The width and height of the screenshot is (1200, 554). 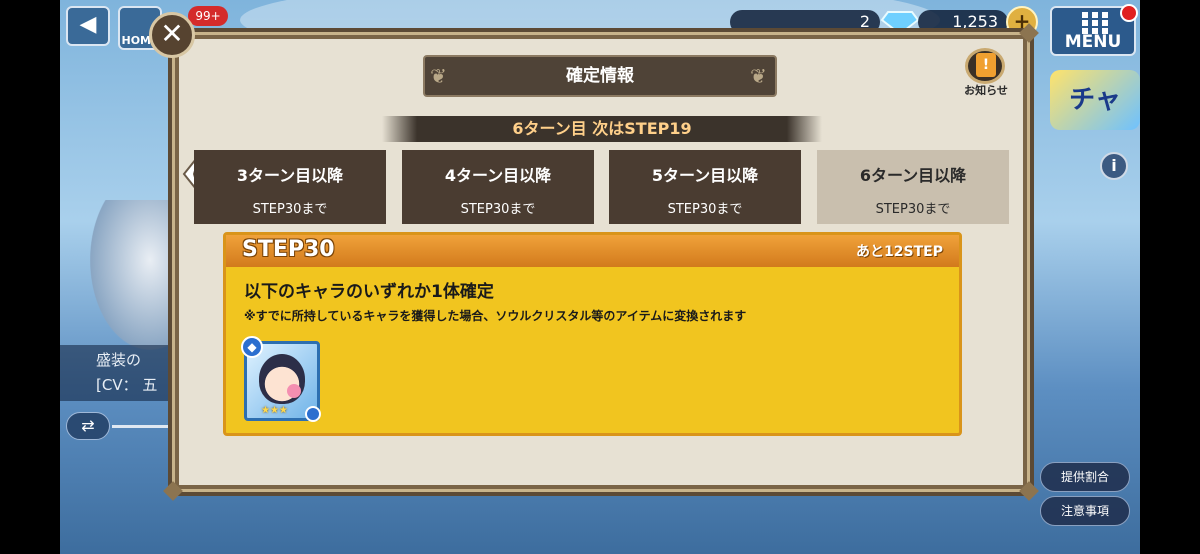 What do you see at coordinates (115, 373) in the screenshot?
I see `character-name-strip: 盛装の [CV： 五` at bounding box center [115, 373].